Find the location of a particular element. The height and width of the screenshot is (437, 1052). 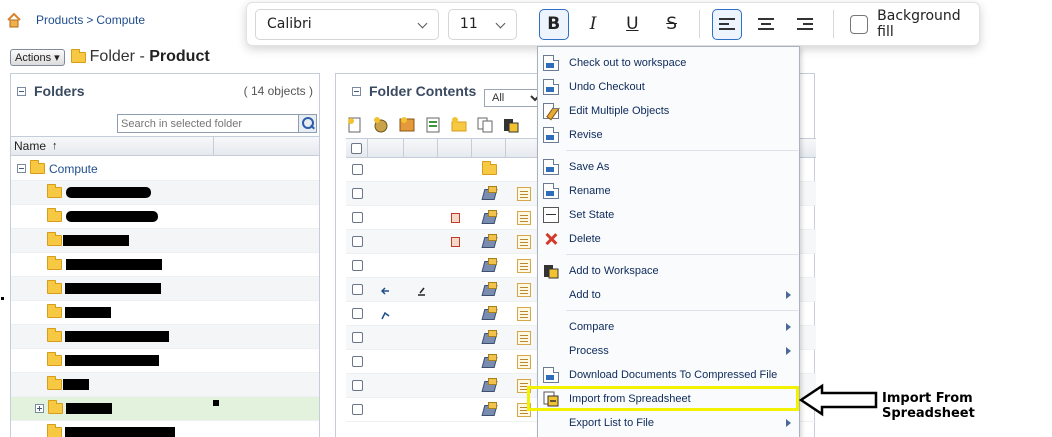

part-icon is located at coordinates (489, 385).